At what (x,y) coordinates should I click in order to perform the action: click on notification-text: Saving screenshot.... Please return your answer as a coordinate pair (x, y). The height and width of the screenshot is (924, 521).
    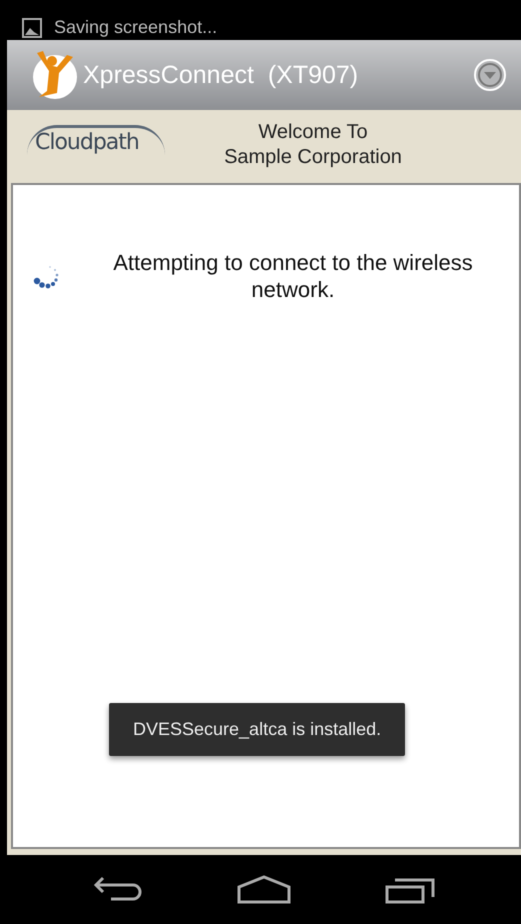
    Looking at the image, I should click on (136, 27).